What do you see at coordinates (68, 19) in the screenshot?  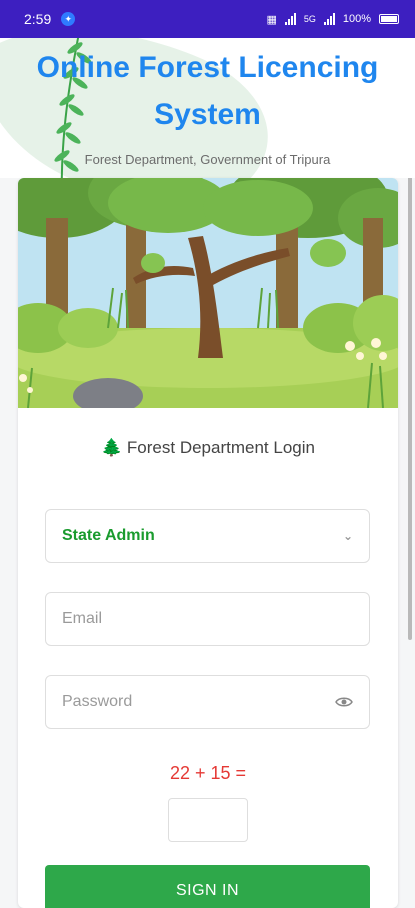 I see `app-notification-icon: ✦` at bounding box center [68, 19].